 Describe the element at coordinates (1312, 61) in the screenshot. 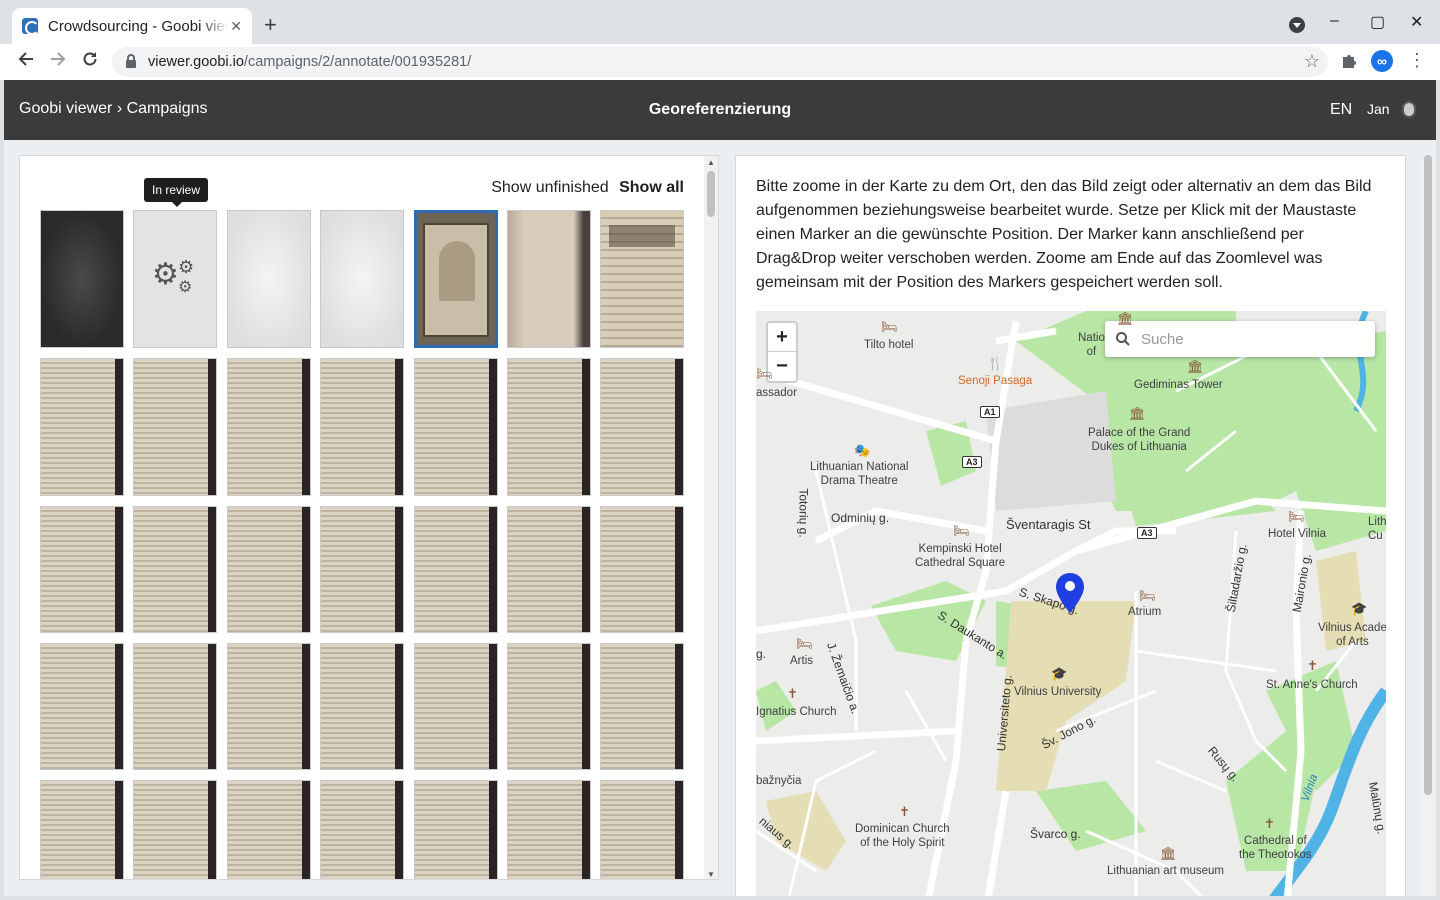

I see `star-icon: ☆` at that location.